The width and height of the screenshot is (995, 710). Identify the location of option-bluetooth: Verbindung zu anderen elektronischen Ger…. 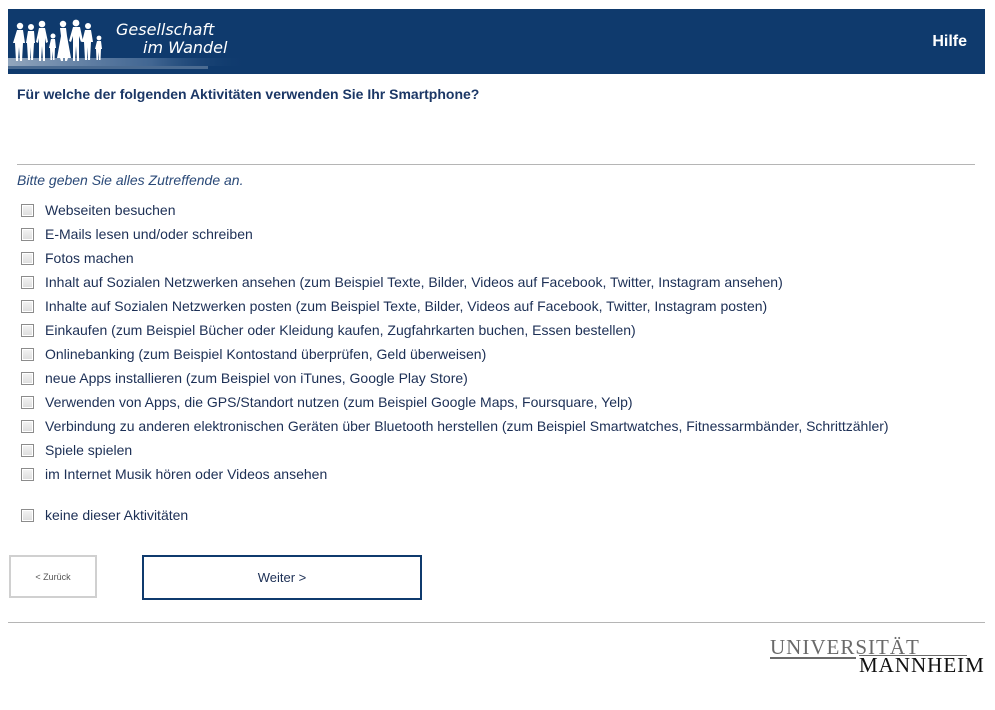
(455, 426).